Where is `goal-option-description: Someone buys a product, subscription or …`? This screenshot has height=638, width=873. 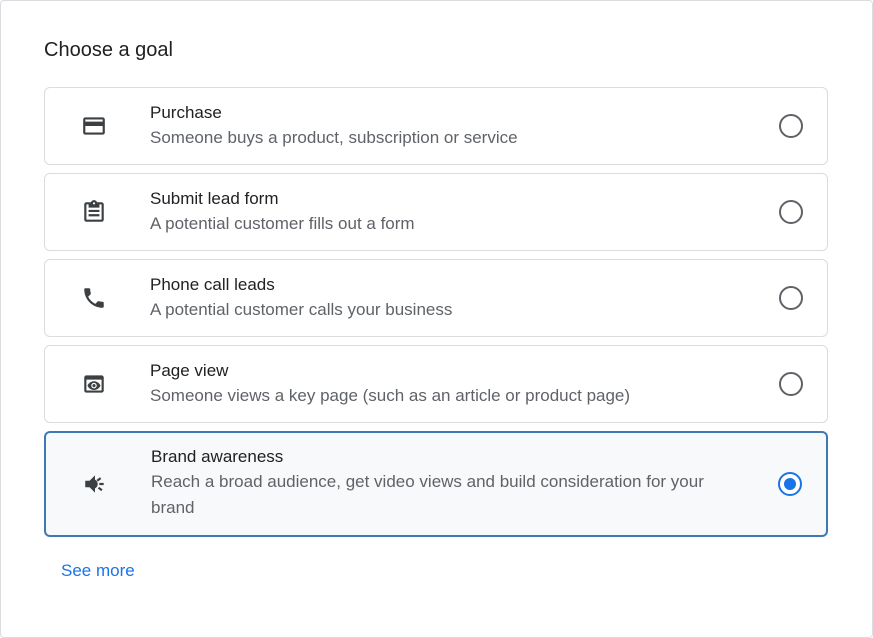
goal-option-description: Someone buys a product, subscription or … is located at coordinates (334, 137).